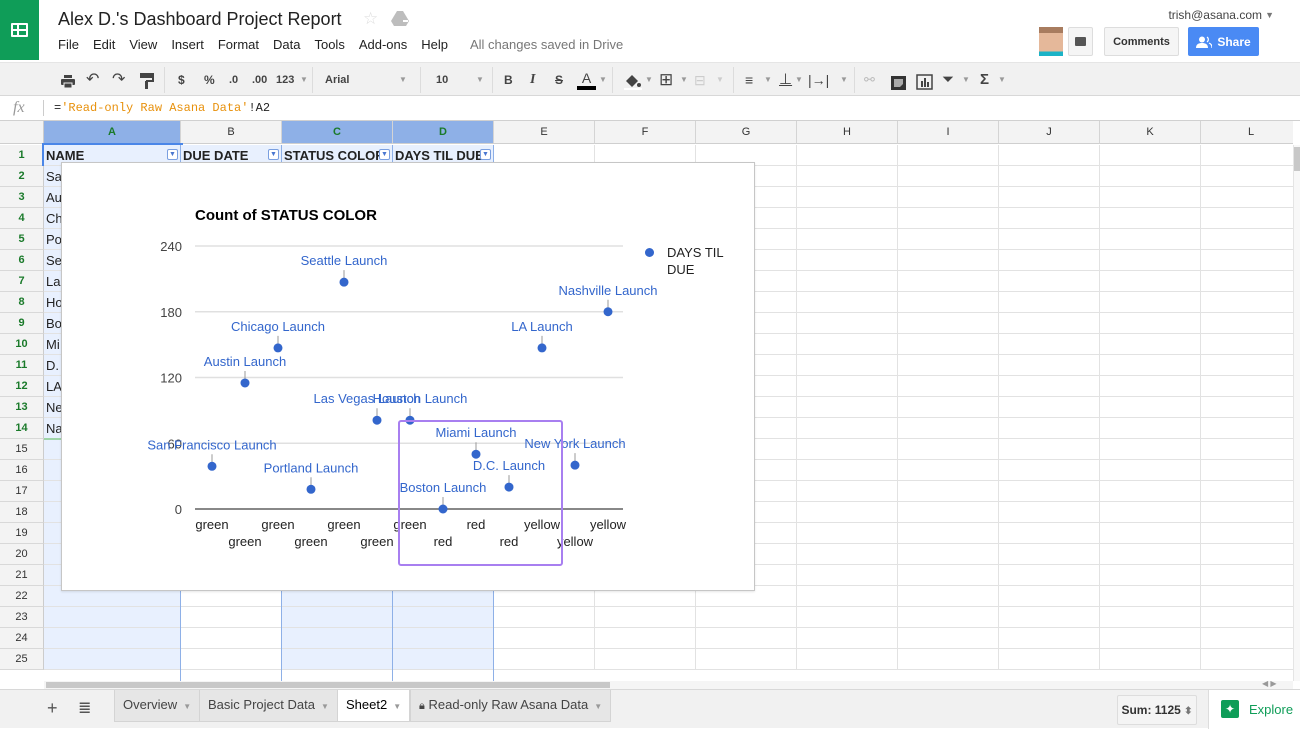 The width and height of the screenshot is (1300, 729). I want to click on cell-h17, so click(847, 491).